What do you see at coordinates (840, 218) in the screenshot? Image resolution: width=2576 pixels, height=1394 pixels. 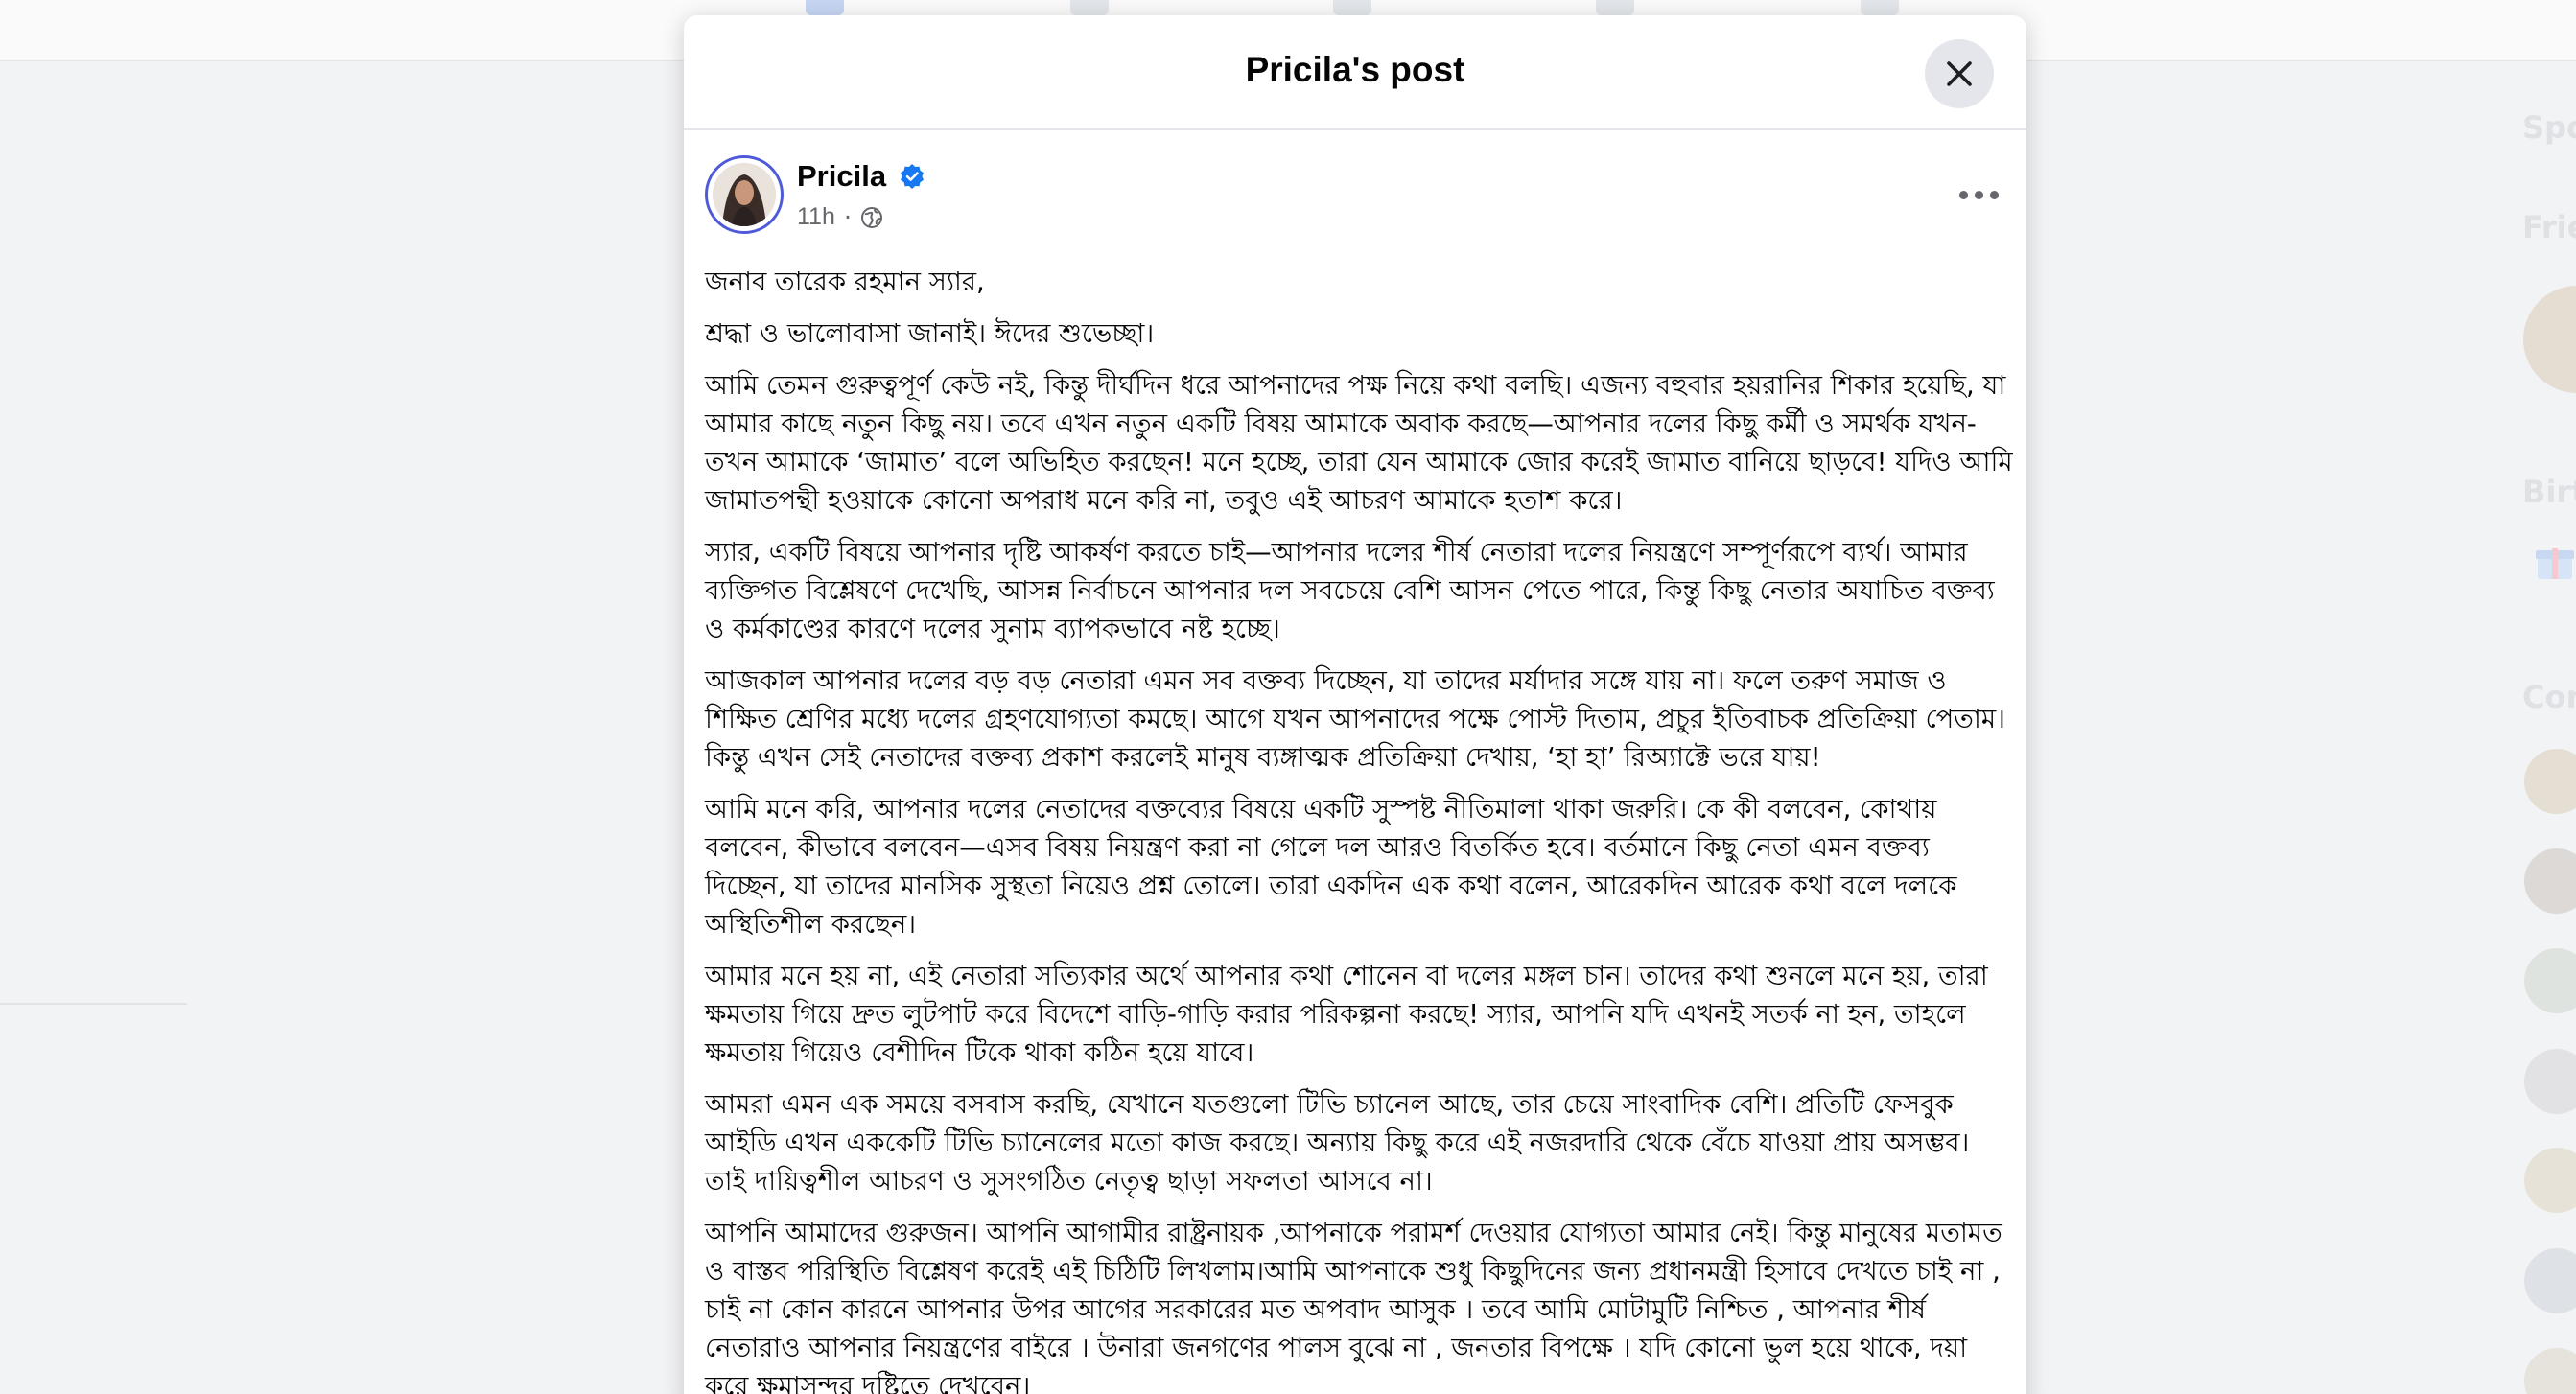 I see `post-meta: 11h ·` at bounding box center [840, 218].